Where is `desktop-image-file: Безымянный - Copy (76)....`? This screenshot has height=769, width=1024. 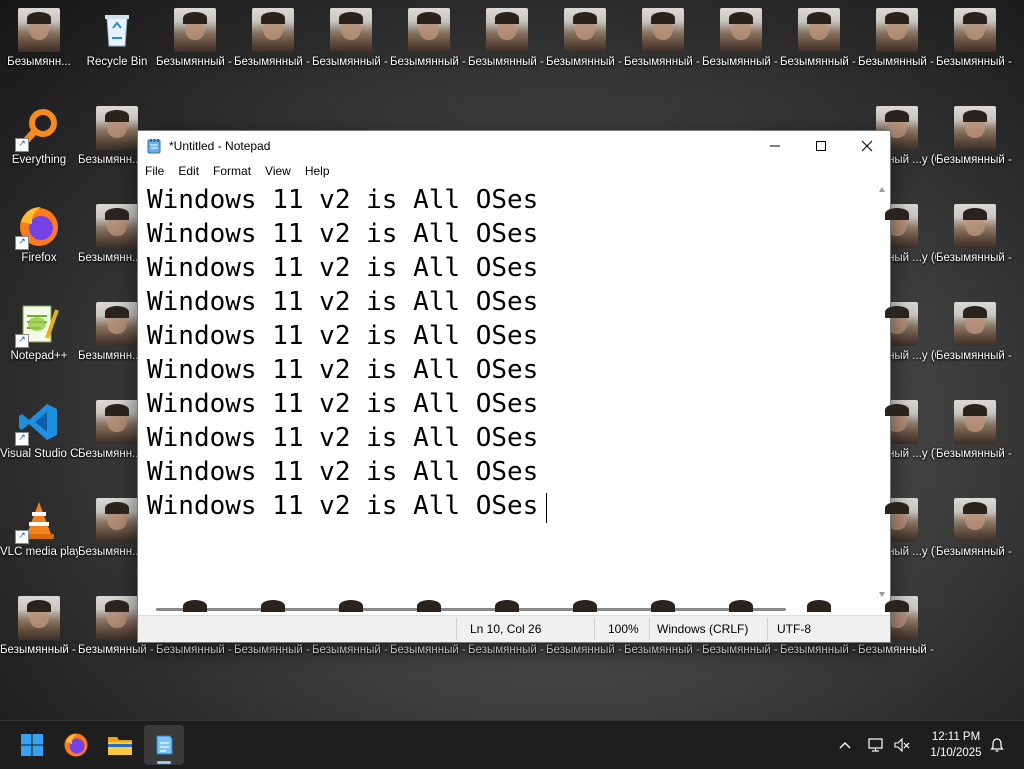 desktop-image-file: Безымянный - Copy (76).... is located at coordinates (975, 342).